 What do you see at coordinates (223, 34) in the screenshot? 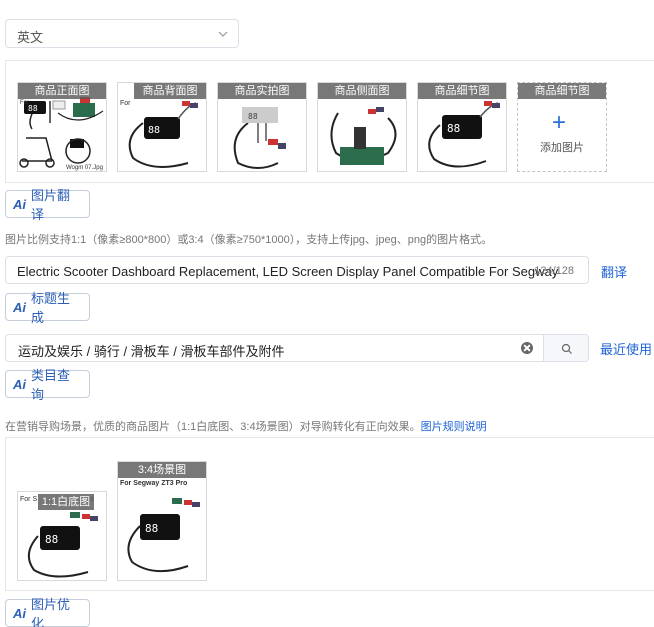
I see `chevron-down-icon` at bounding box center [223, 34].